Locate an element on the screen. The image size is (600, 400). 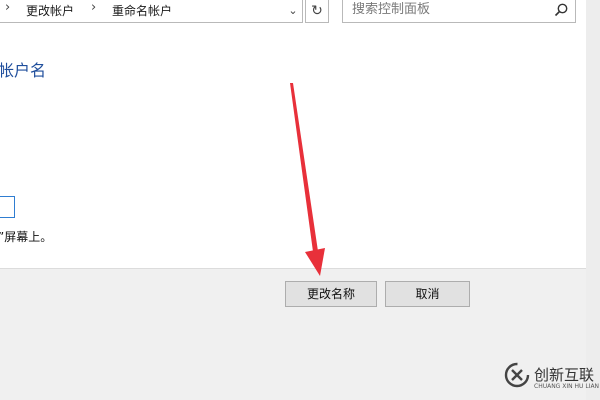
search-input is located at coordinates (447, 9).